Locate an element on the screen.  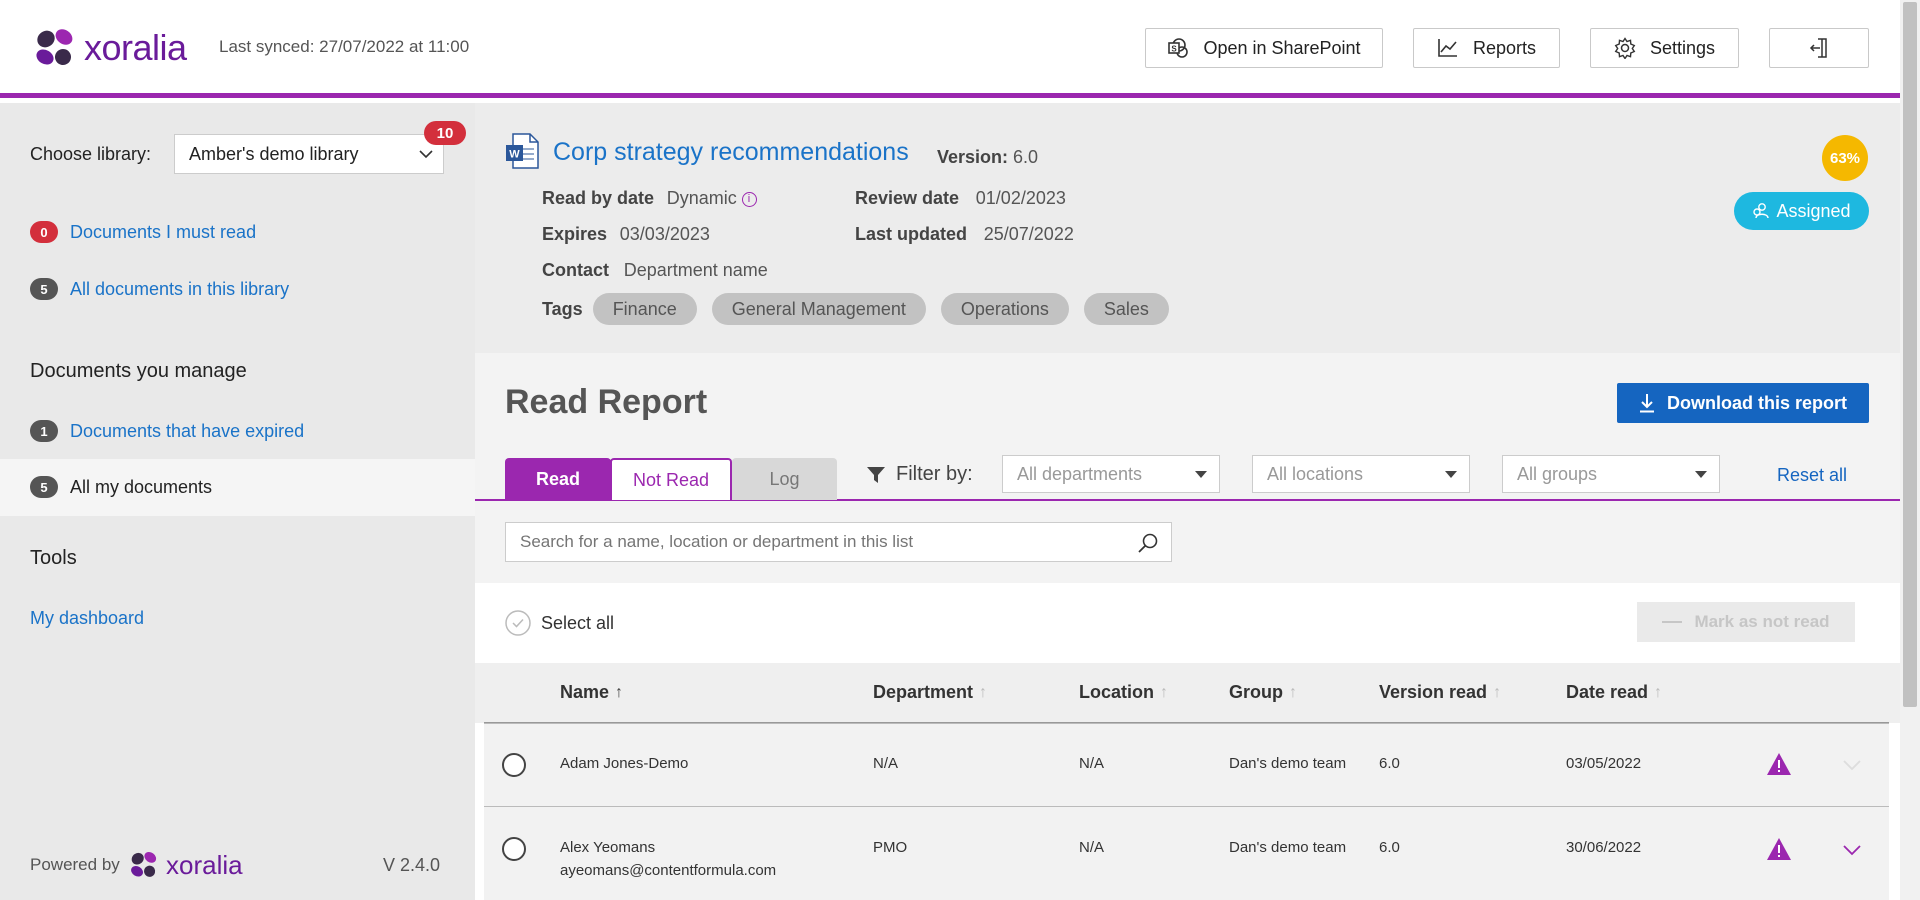
open-sharepoint-button: S Open in SharePoint is located at coordinates (1264, 48).